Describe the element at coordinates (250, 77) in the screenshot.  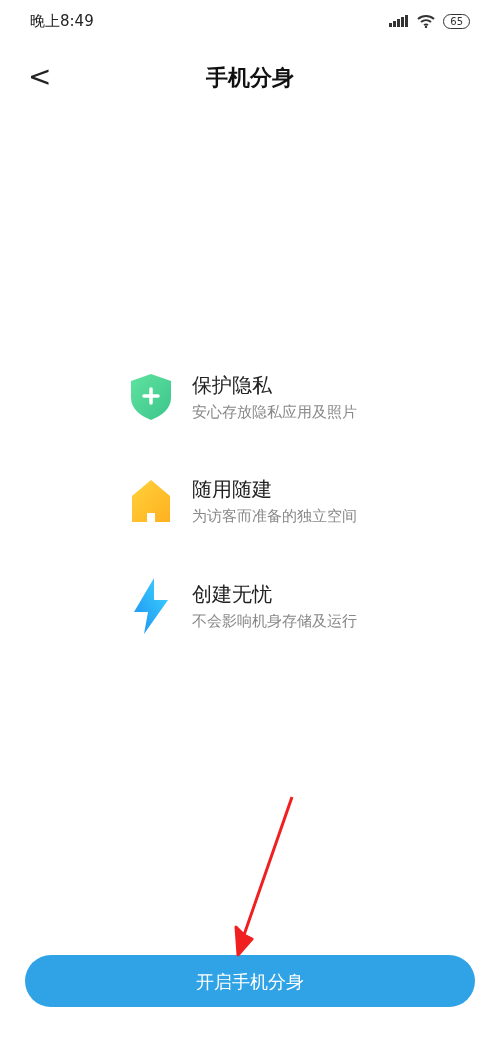
I see `page-title: 手机分身` at that location.